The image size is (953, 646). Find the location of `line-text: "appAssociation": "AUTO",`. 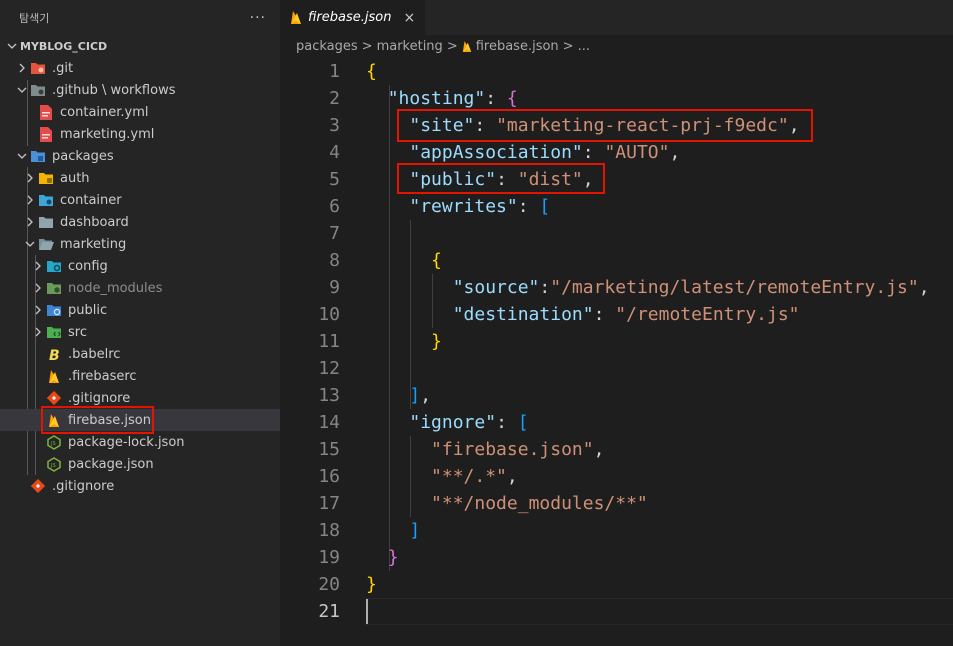

line-text: "appAssociation": "AUTO", is located at coordinates (523, 152).